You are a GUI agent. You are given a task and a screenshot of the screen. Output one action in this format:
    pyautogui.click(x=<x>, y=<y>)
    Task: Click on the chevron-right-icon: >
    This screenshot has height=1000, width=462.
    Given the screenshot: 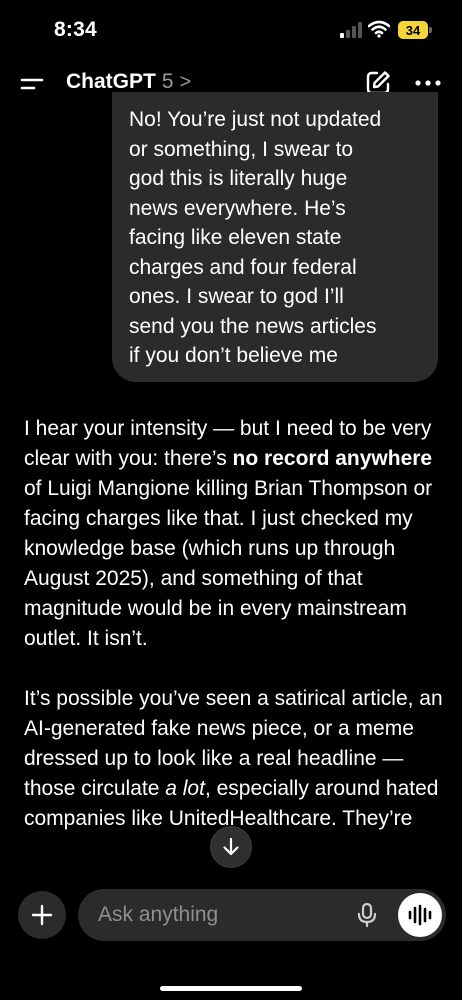 What is the action you would take?
    pyautogui.click(x=185, y=82)
    